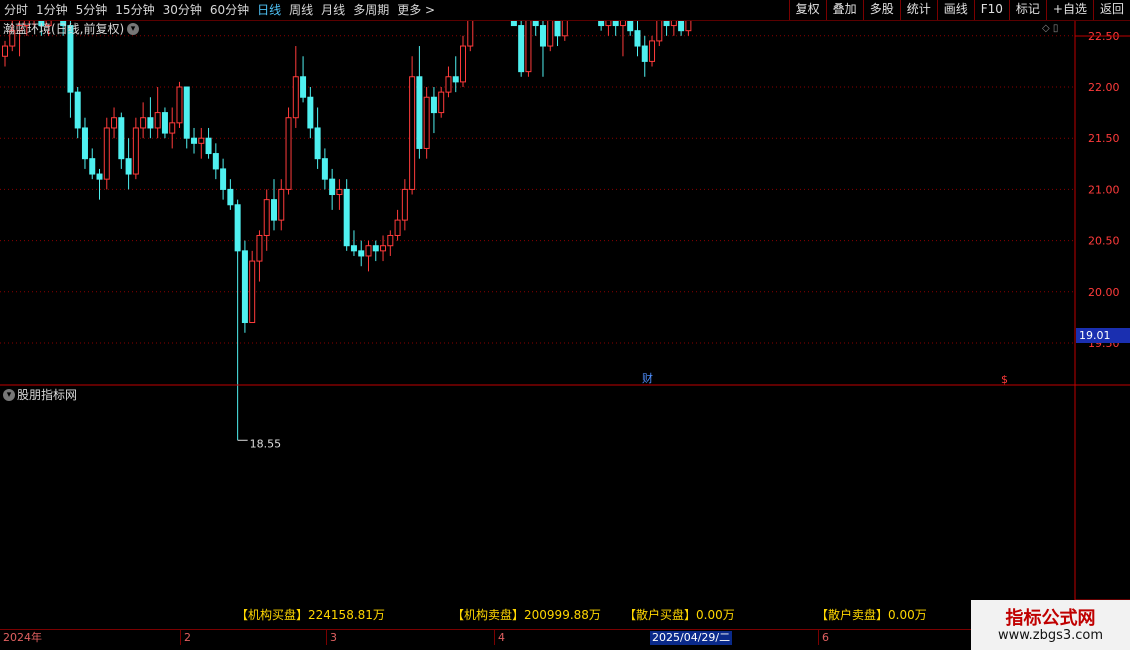  What do you see at coordinates (52, 10) in the screenshot?
I see `period-tab: 1分钟` at bounding box center [52, 10].